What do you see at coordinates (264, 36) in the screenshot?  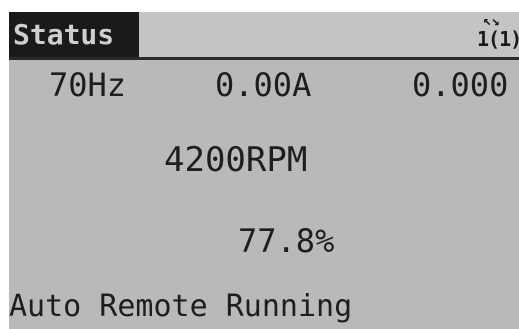 I see `title-bar: Status ↖↘ 1(1)` at bounding box center [264, 36].